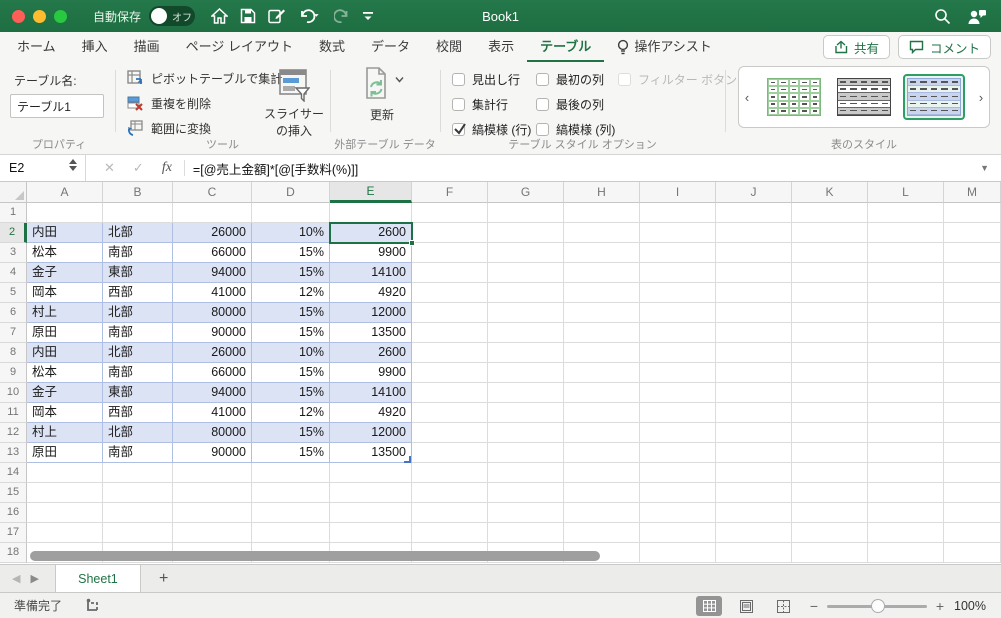 The image size is (1001, 618). I want to click on cell-E14, so click(371, 473).